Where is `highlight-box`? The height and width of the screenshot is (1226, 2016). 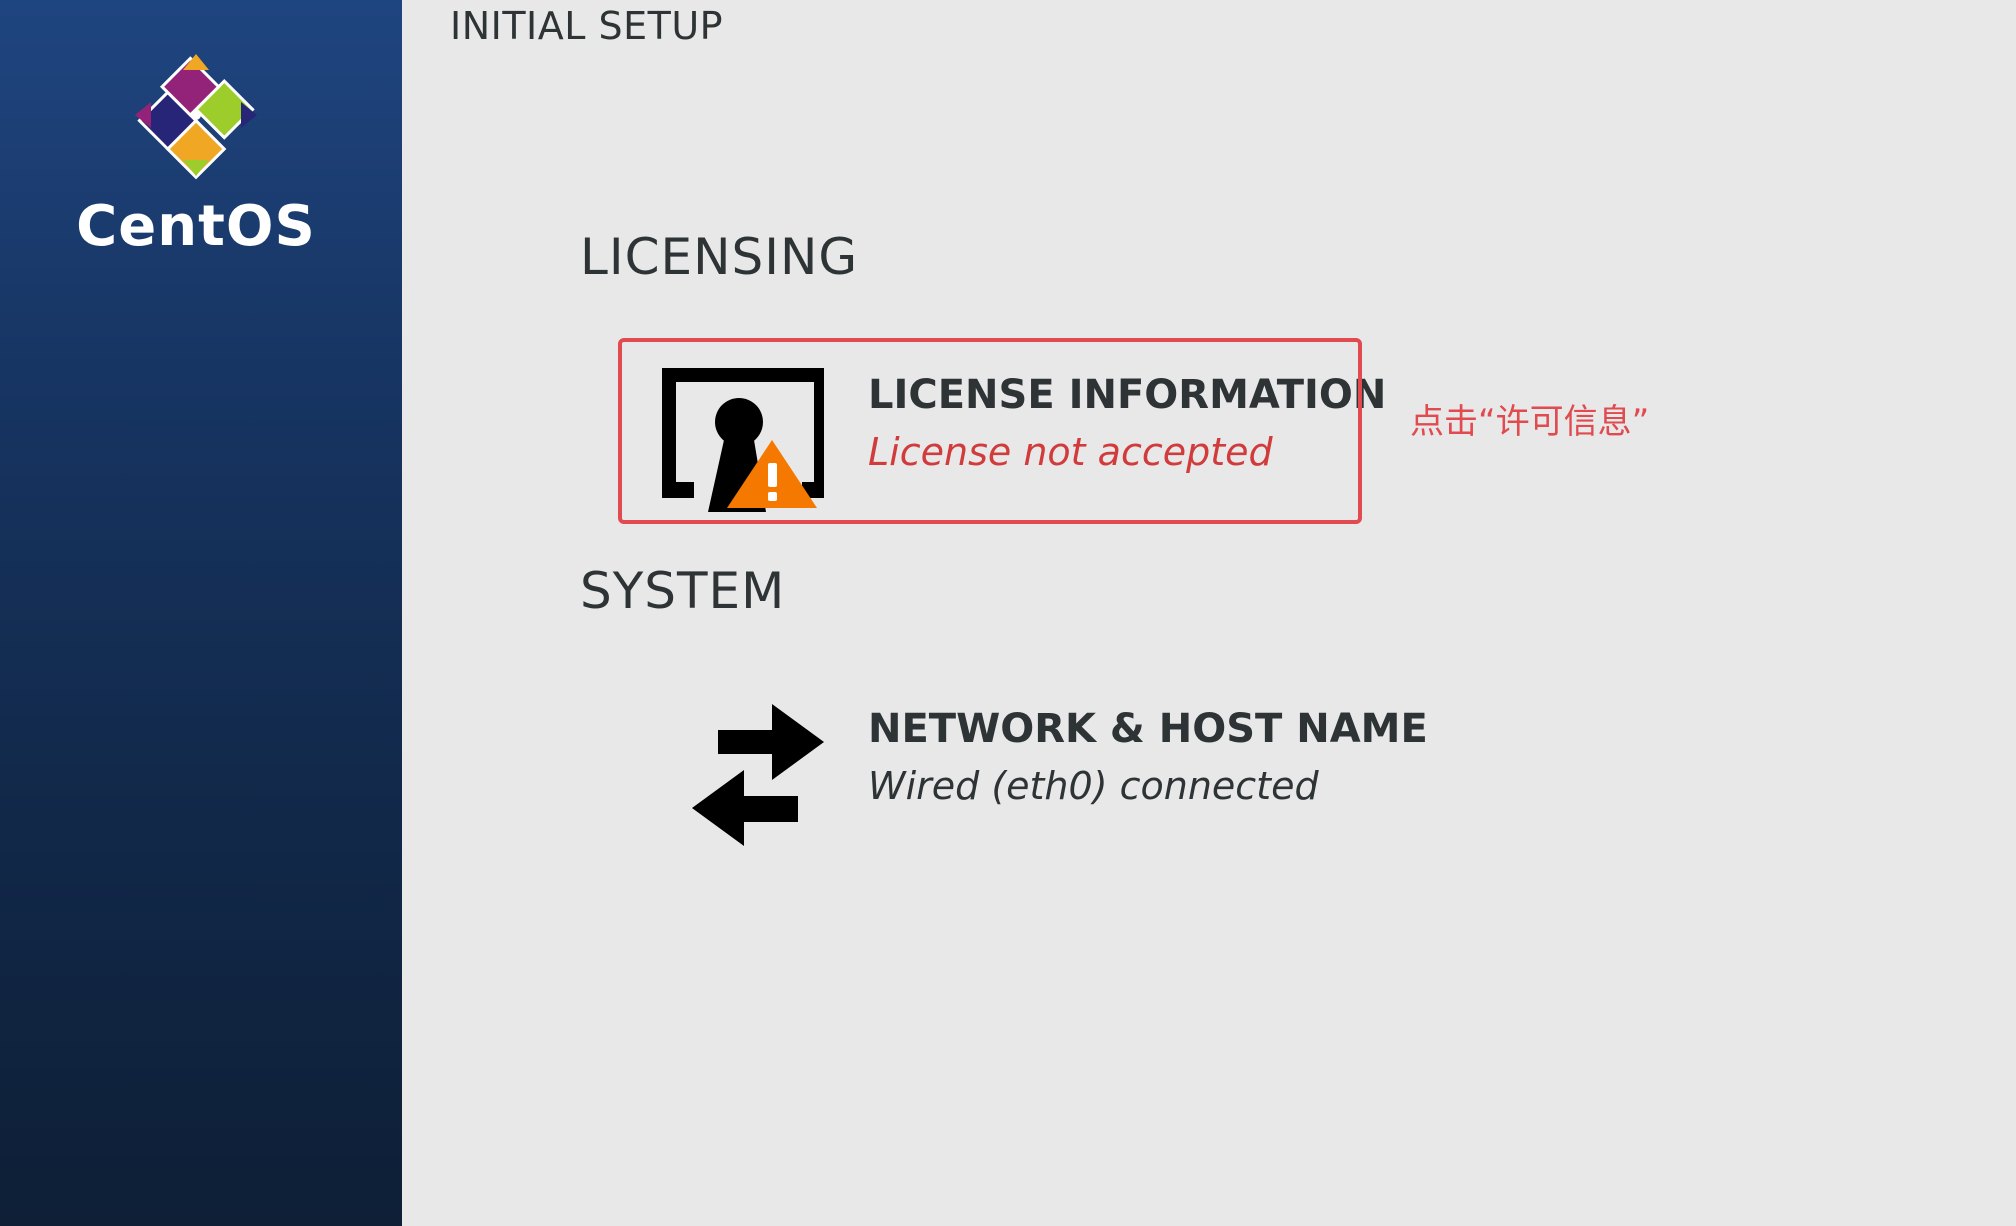
highlight-box is located at coordinates (990, 431).